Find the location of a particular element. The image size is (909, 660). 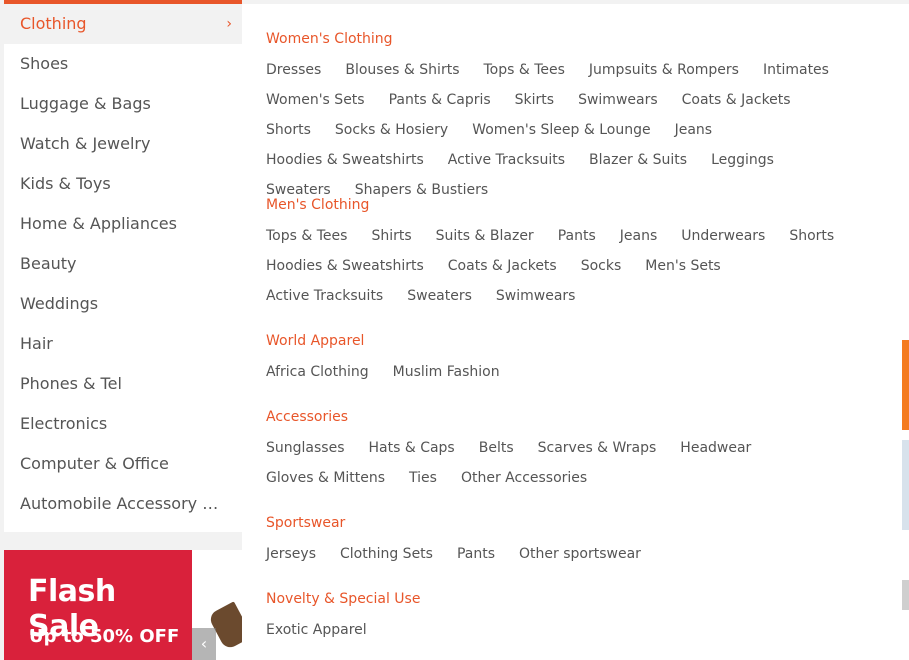

right-banner-blue is located at coordinates (905, 485).